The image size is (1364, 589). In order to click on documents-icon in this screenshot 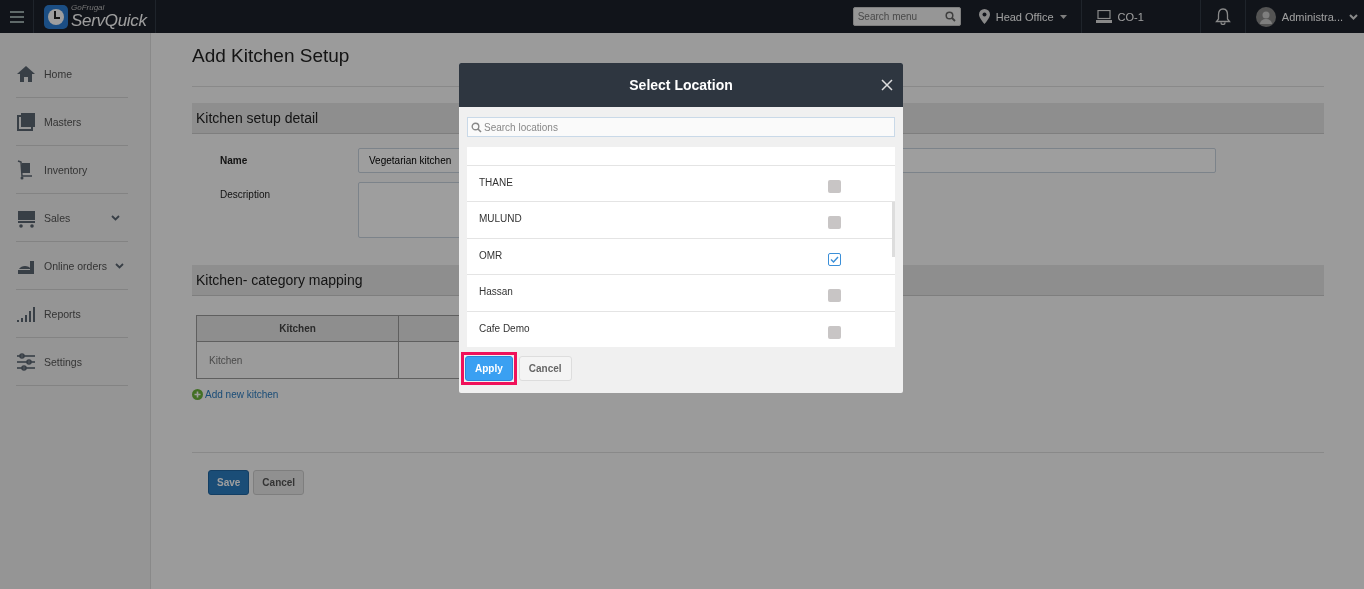, I will do `click(26, 121)`.